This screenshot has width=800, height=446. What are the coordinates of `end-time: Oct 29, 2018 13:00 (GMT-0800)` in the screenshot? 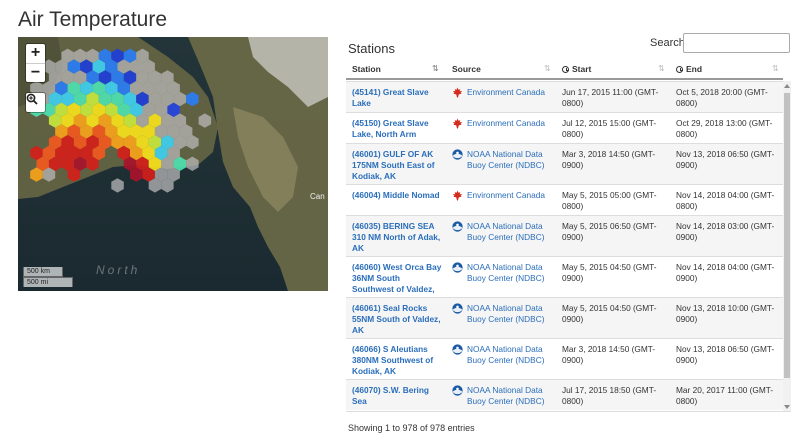 It's located at (724, 128).